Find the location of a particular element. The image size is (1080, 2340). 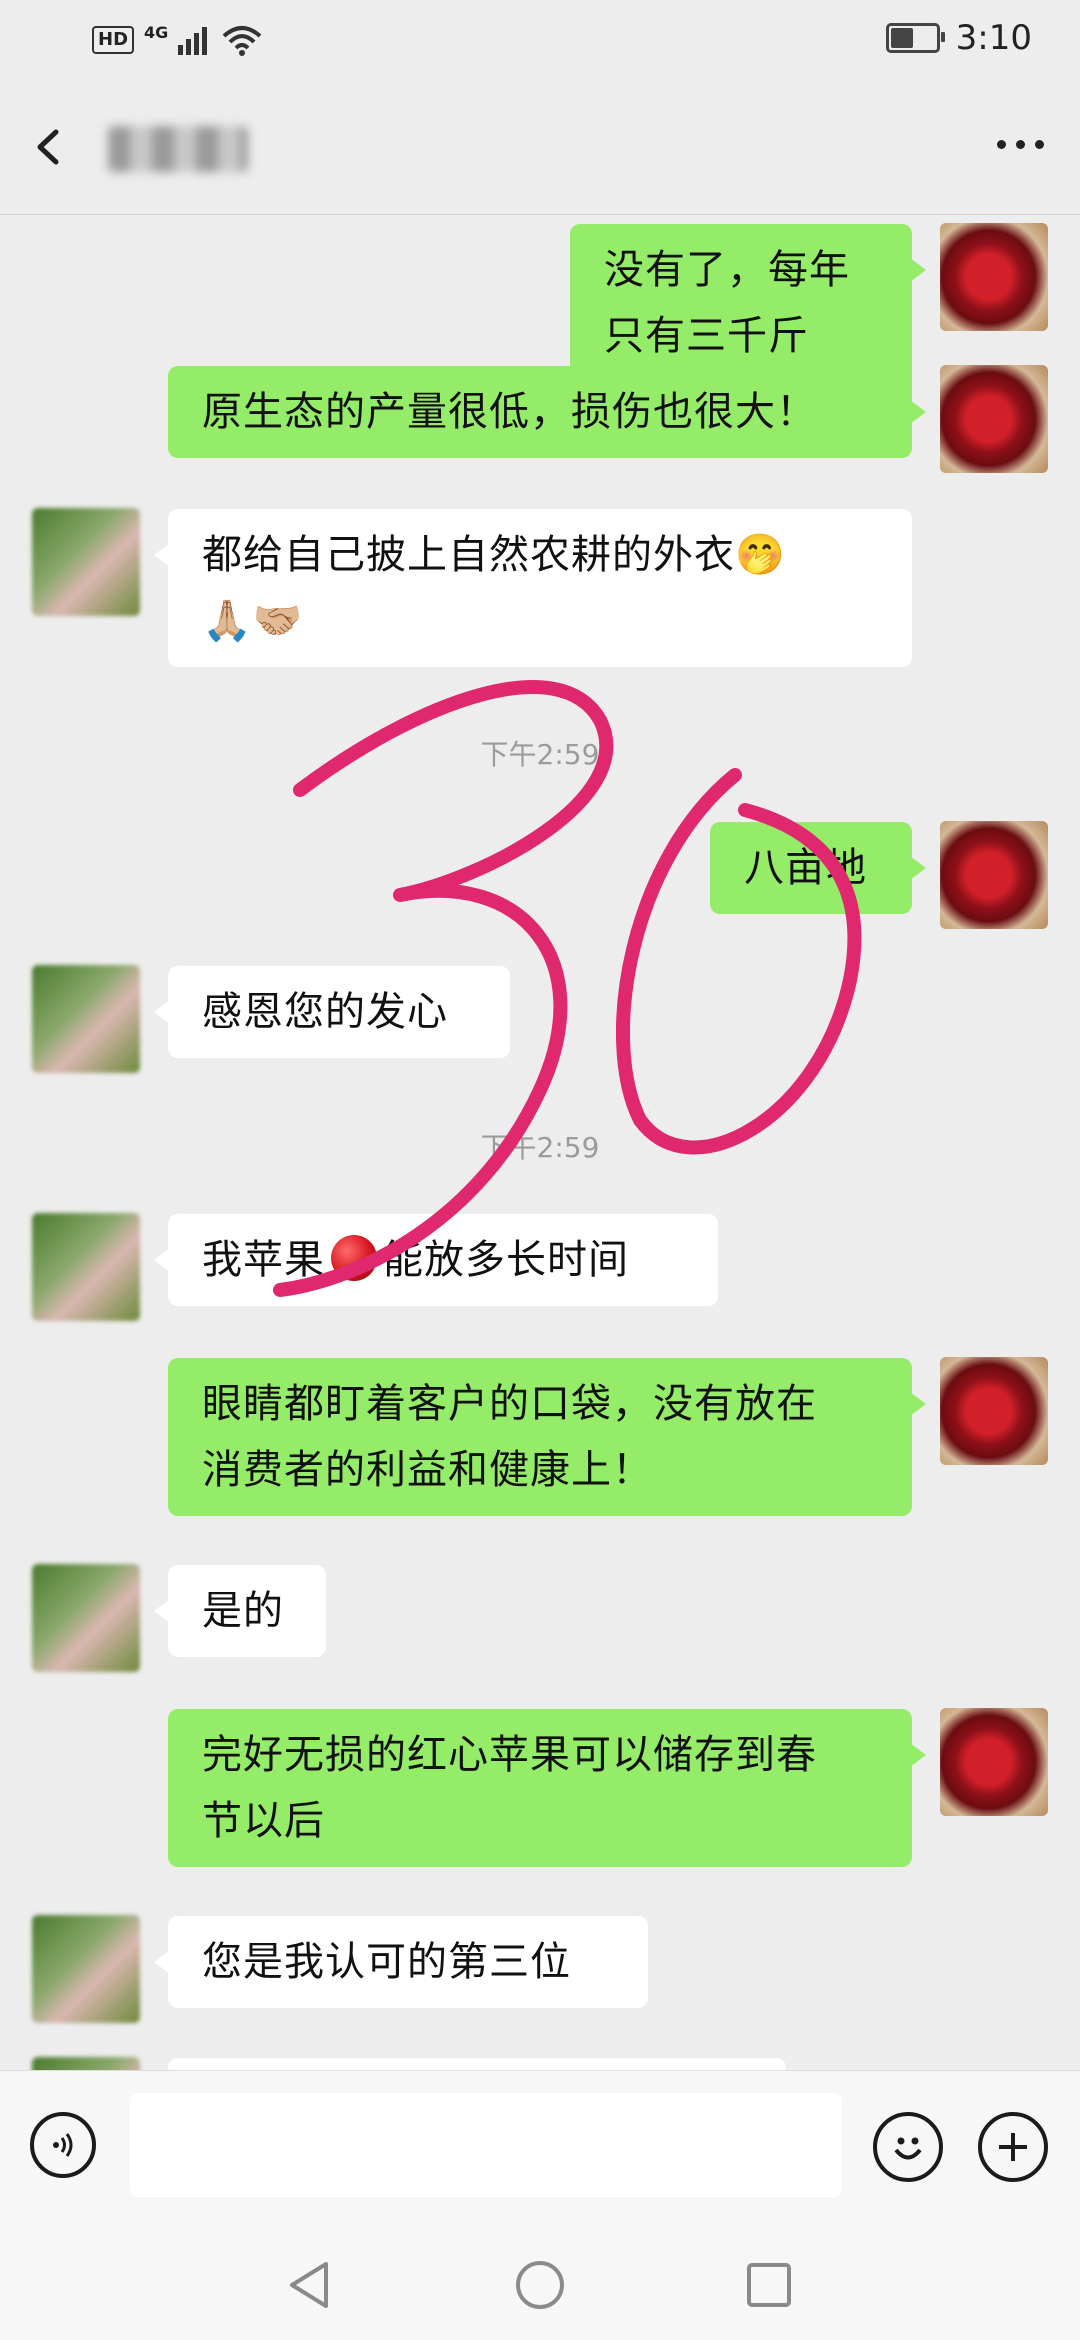

message-bubble-self: 八亩地 is located at coordinates (818, 868).